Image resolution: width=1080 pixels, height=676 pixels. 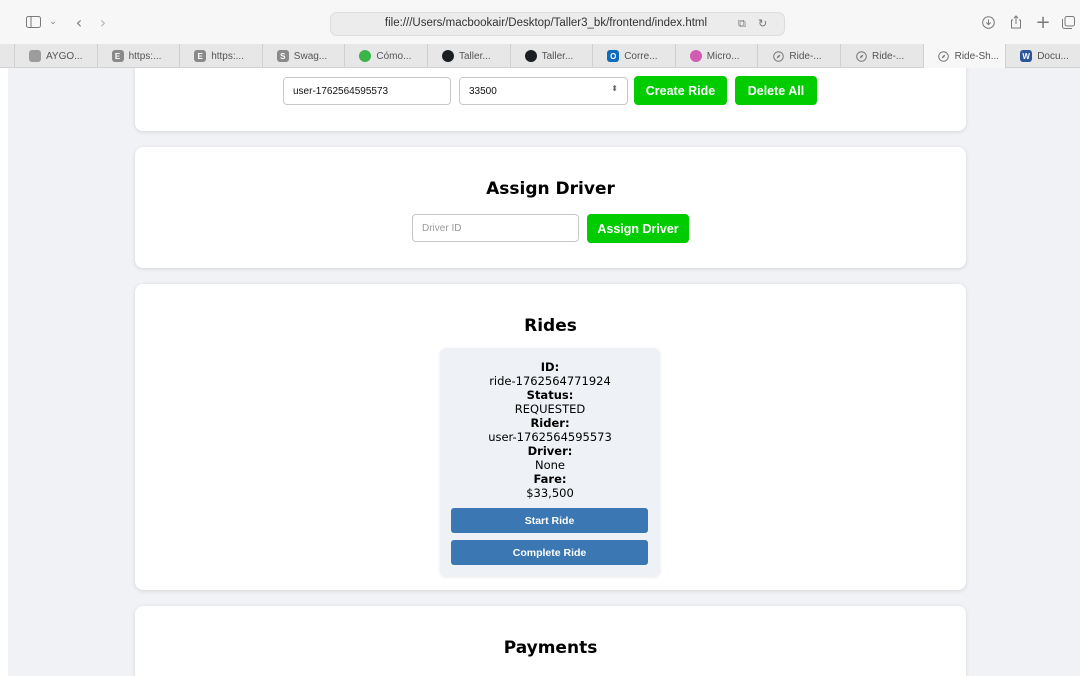 What do you see at coordinates (550, 326) in the screenshot?
I see `rides-title: Rides` at bounding box center [550, 326].